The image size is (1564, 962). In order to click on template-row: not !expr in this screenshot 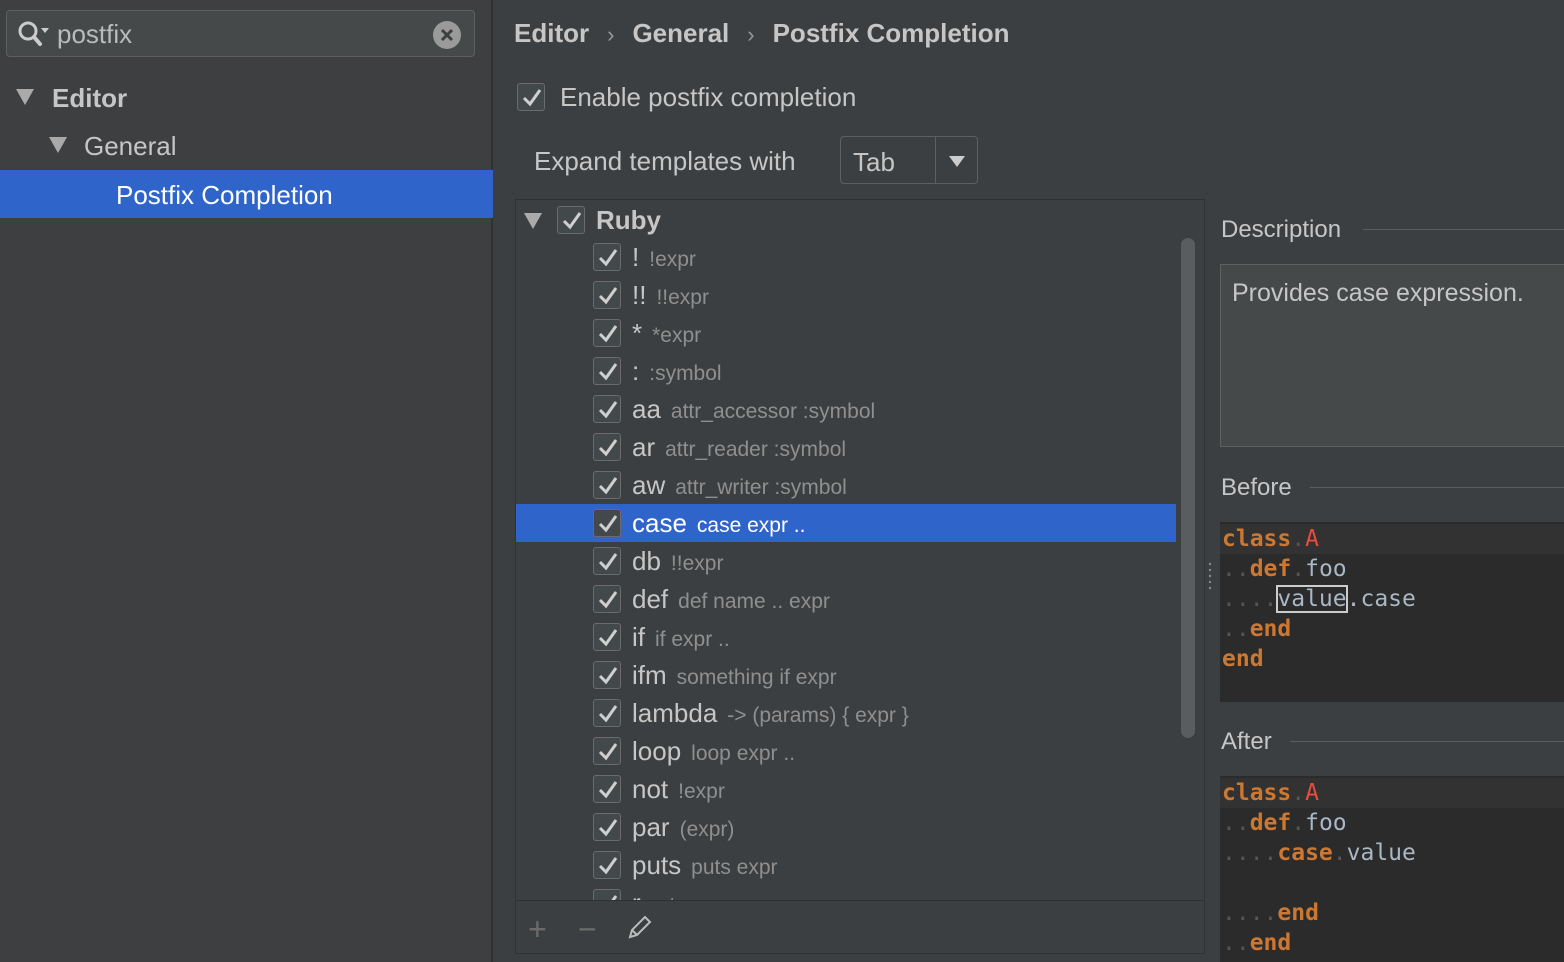, I will do `click(846, 789)`.